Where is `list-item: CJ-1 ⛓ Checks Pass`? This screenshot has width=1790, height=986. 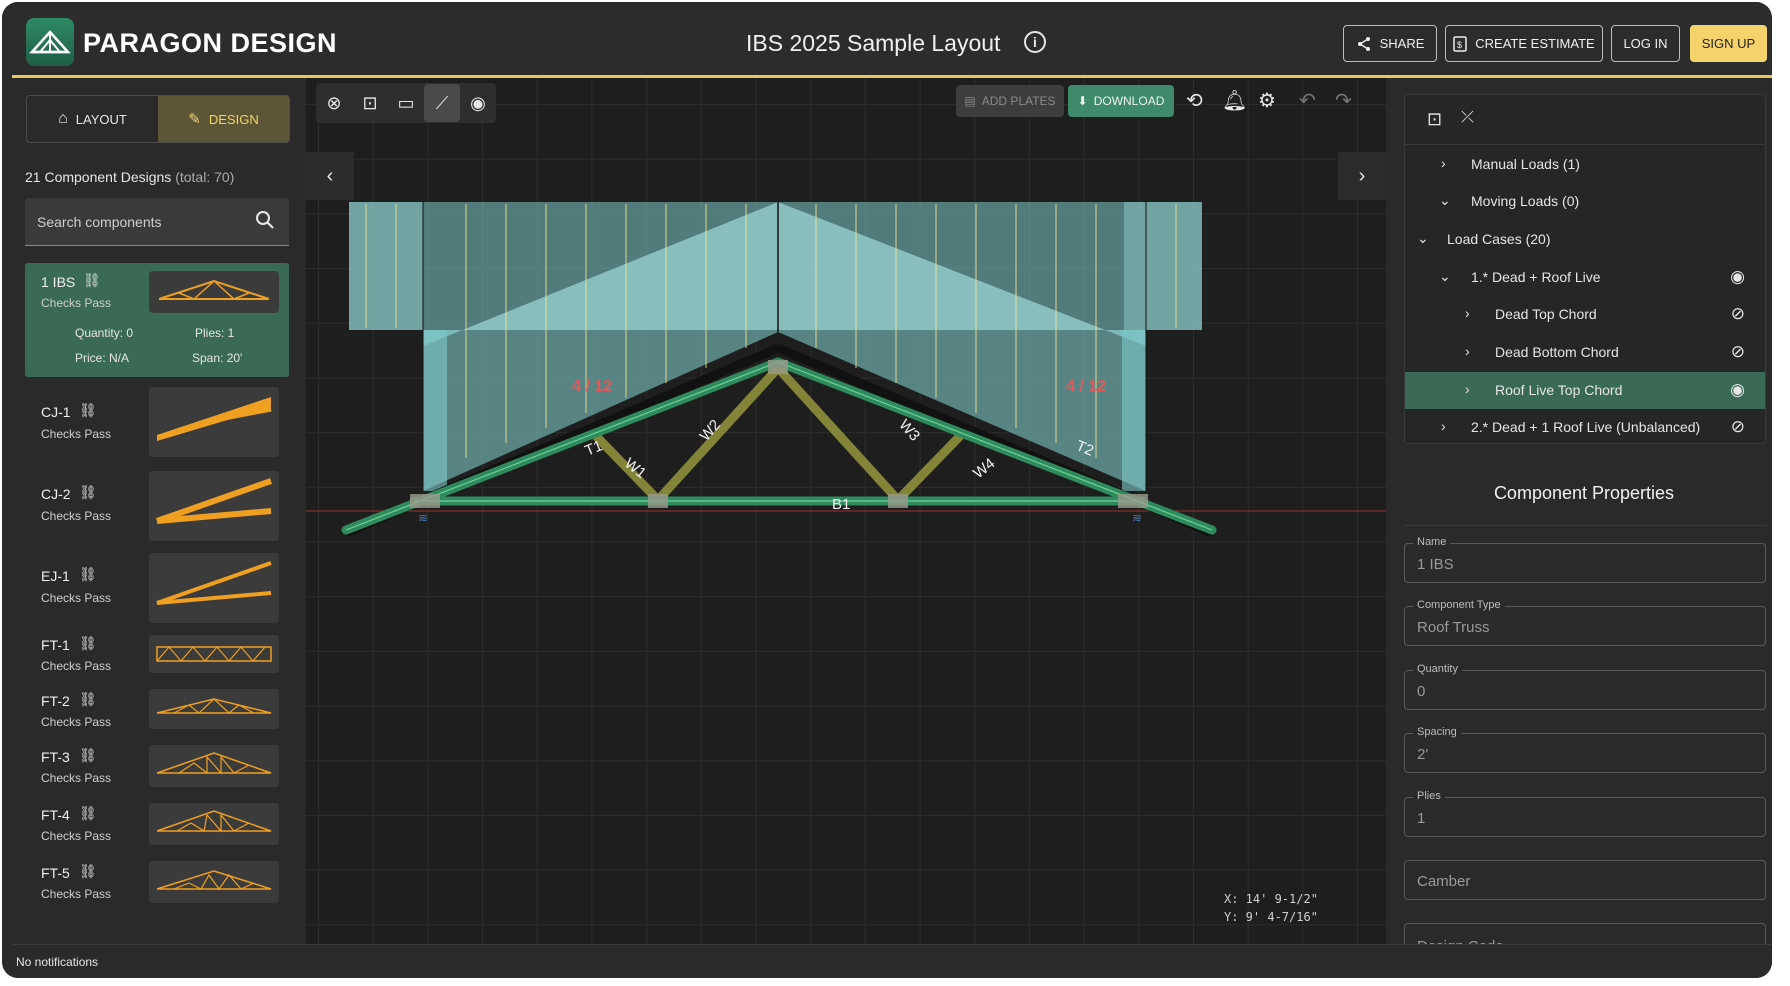
list-item: CJ-1 ⛓ Checks Pass is located at coordinates (157, 423).